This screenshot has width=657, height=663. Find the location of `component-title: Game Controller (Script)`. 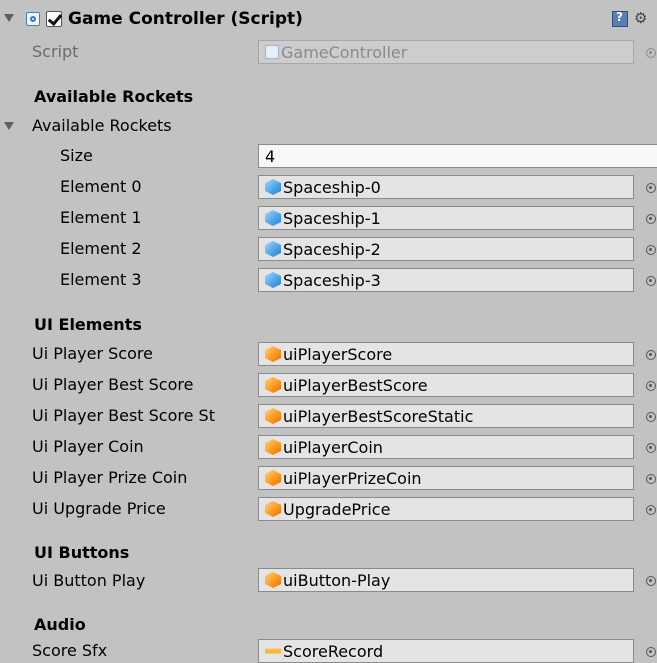

component-title: Game Controller (Script) is located at coordinates (185, 19).